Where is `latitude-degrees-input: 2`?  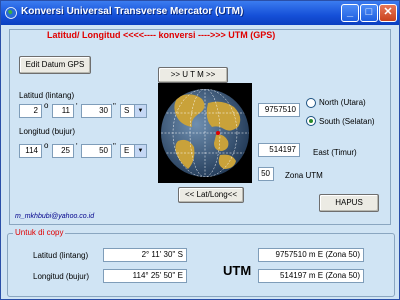 latitude-degrees-input: 2 is located at coordinates (30, 111).